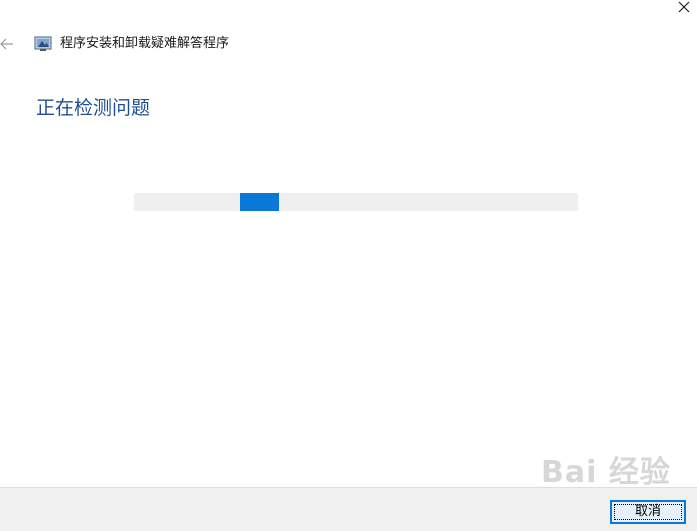  Describe the element at coordinates (606, 472) in the screenshot. I see `watermark-brand: Bai 经验` at that location.